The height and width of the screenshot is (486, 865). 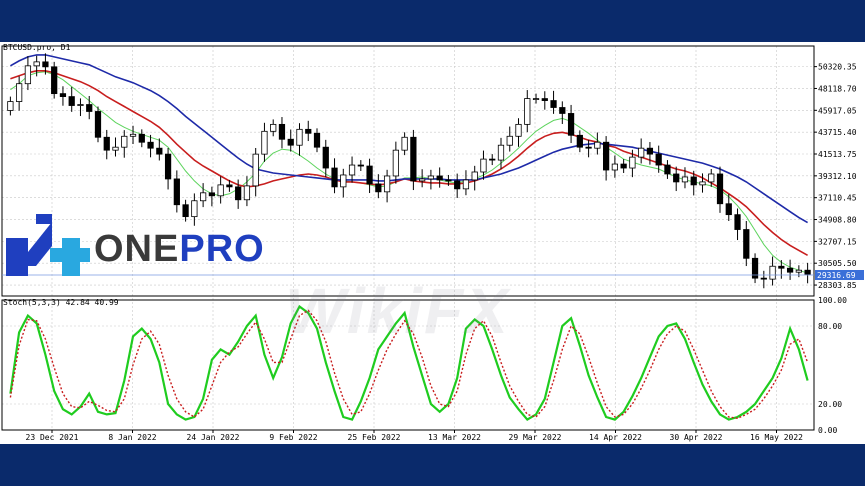 I want to click on stoch-y-tick-label: 100.00, so click(x=832, y=300).